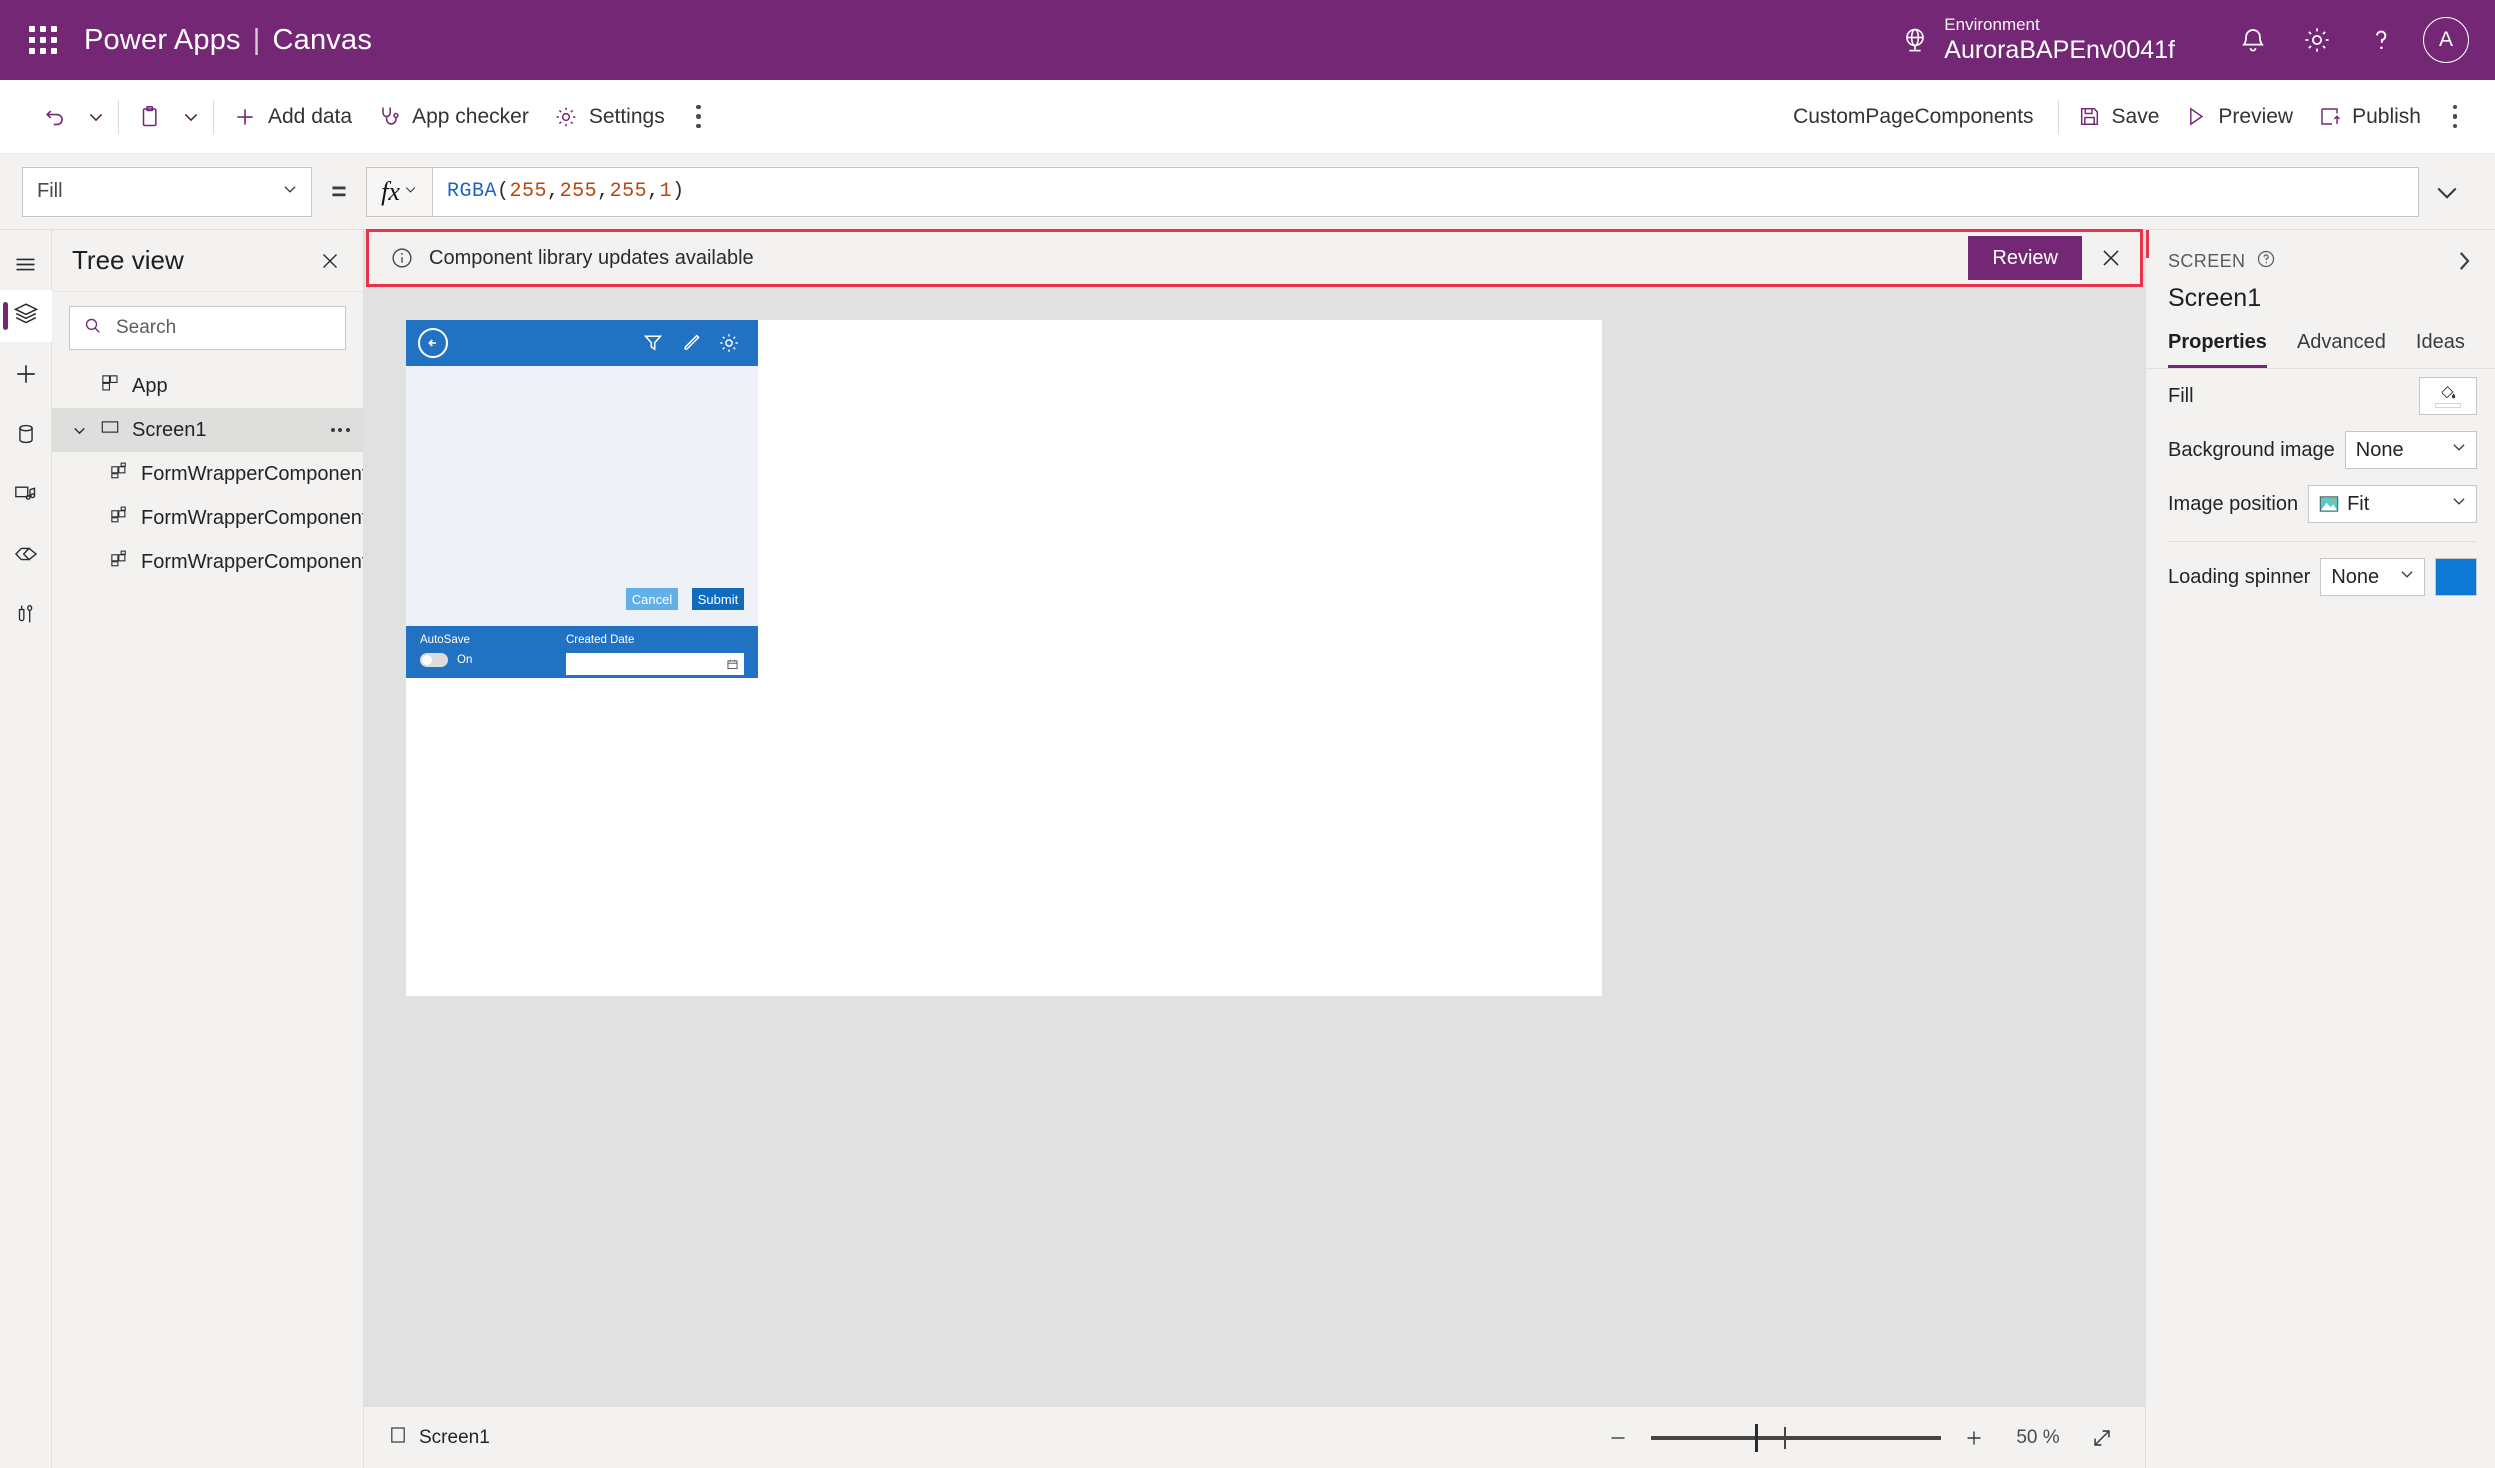  I want to click on formula-arg-1: 255, so click(528, 191).